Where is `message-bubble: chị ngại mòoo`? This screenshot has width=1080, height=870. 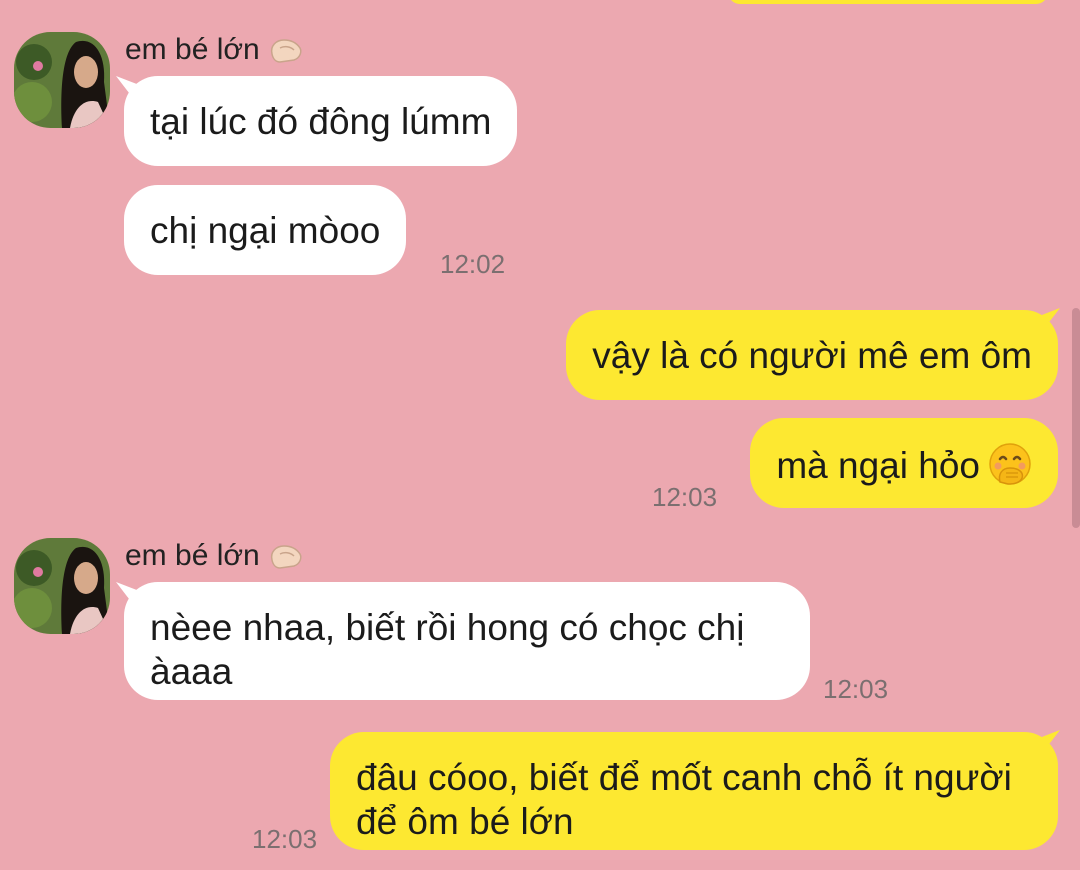
message-bubble: chị ngại mòoo is located at coordinates (265, 230).